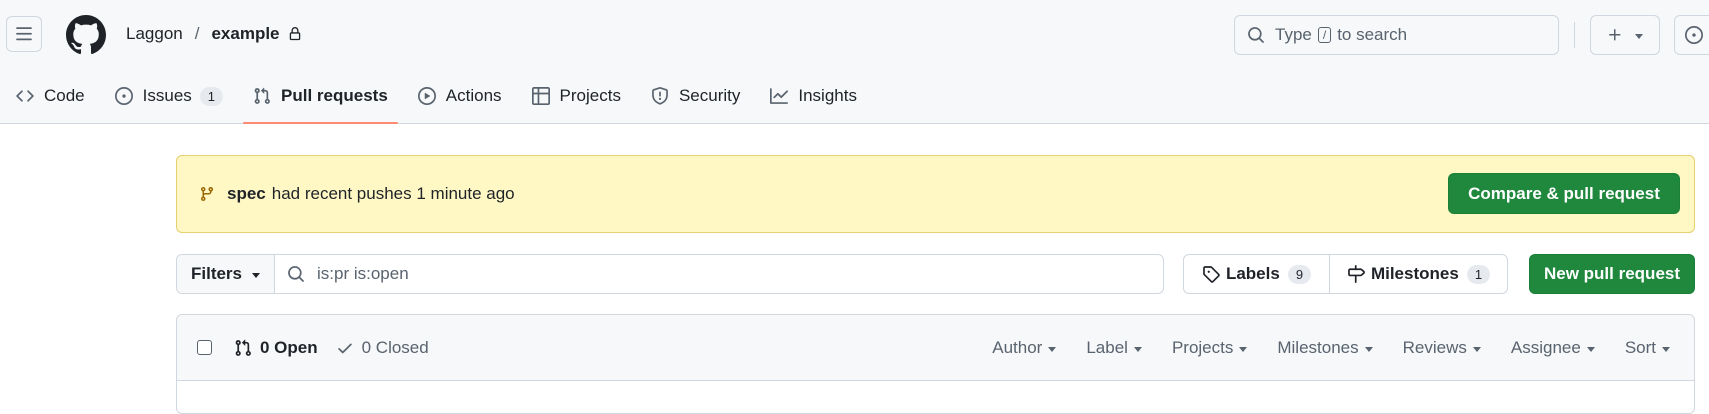 The image size is (1709, 414). Describe the element at coordinates (1252, 273) in the screenshot. I see `labels-label: Labels` at that location.